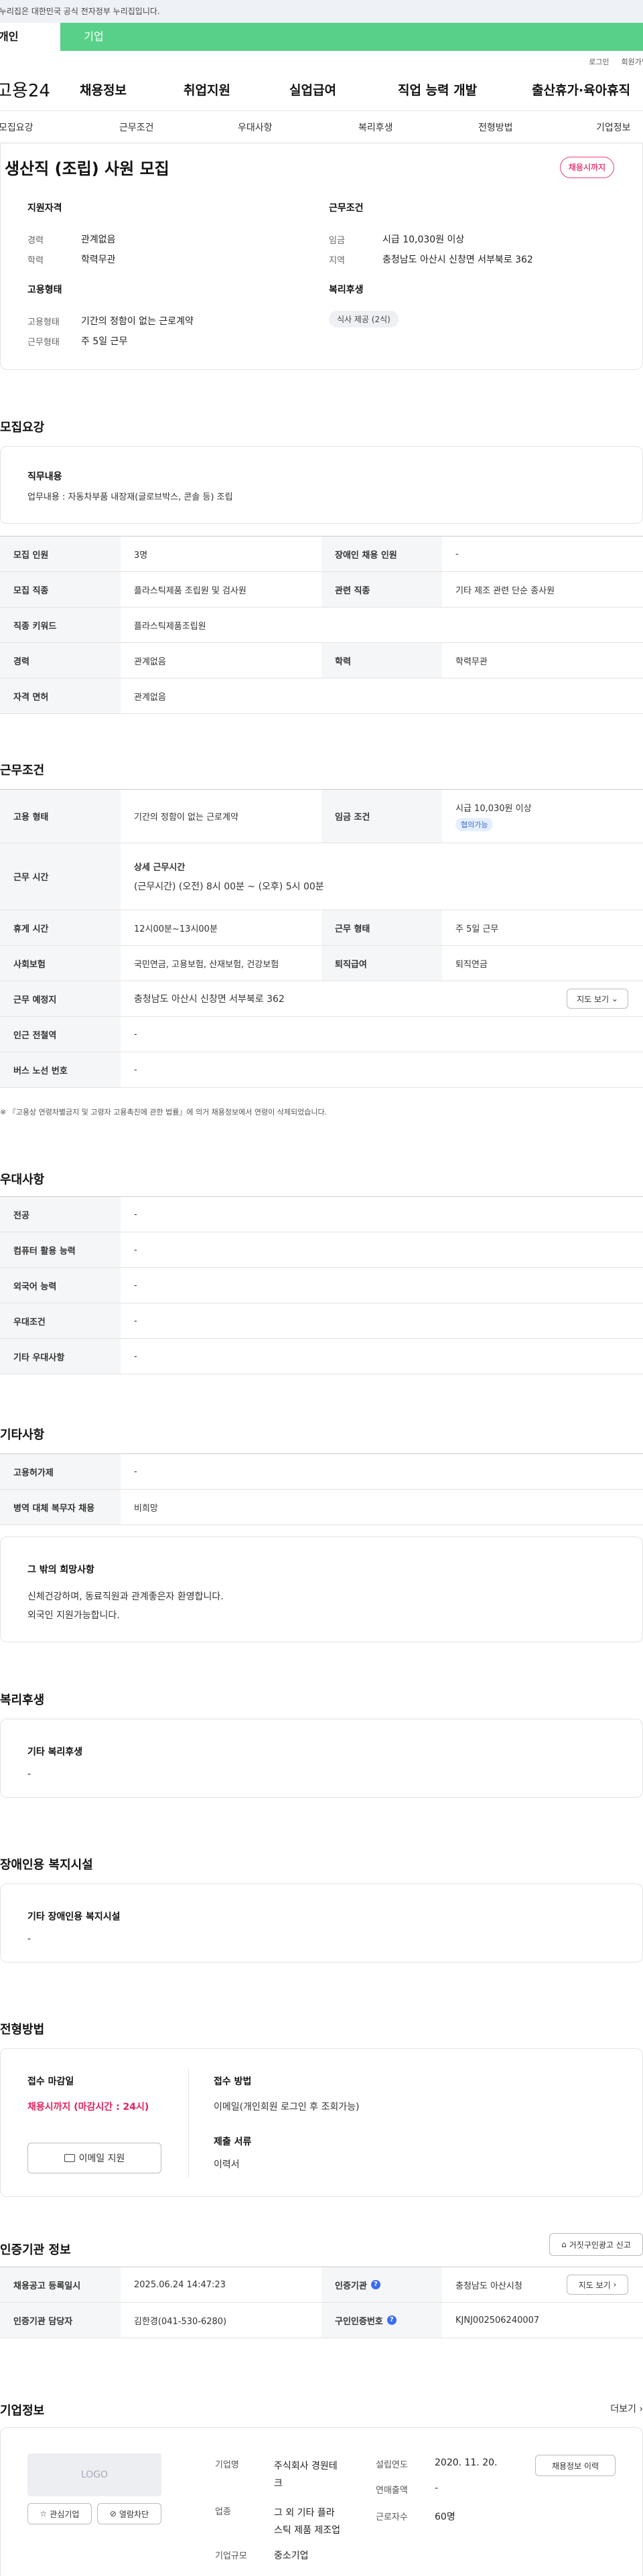 The image size is (643, 2576). I want to click on pref-etc-label: 기타 우대사항, so click(60, 1356).